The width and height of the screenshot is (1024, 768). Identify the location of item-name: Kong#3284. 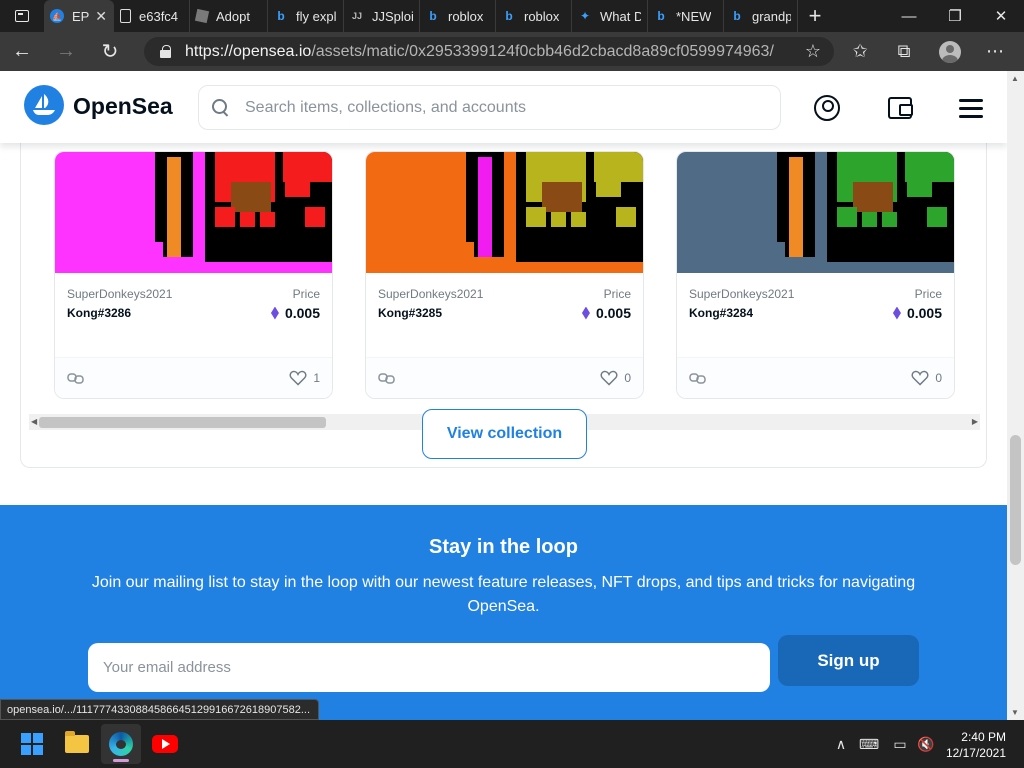
(721, 313).